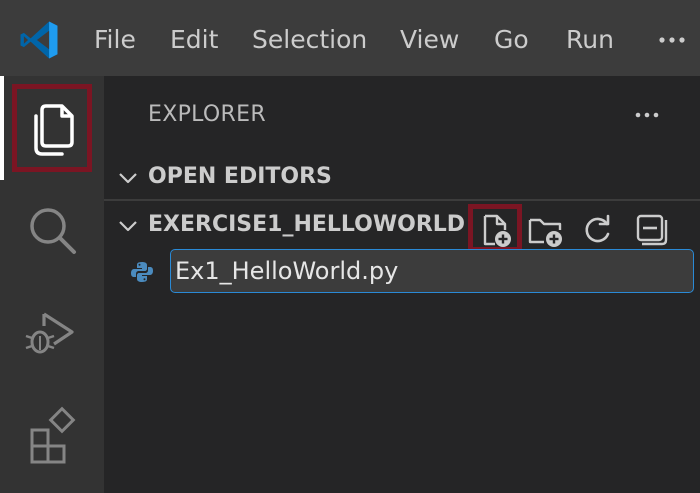 The image size is (700, 493). Describe the element at coordinates (511, 40) in the screenshot. I see `menu-go: Go` at that location.